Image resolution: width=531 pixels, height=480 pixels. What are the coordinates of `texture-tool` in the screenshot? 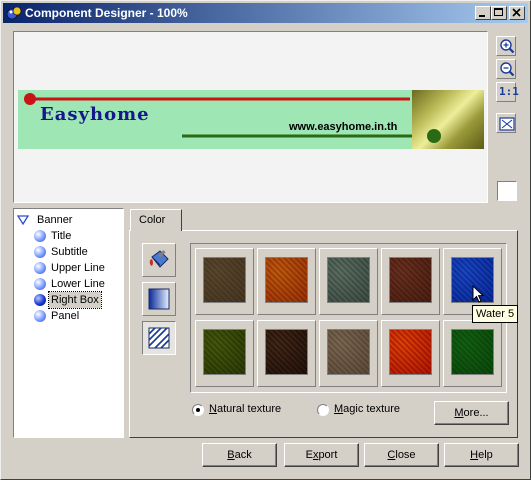 It's located at (159, 338).